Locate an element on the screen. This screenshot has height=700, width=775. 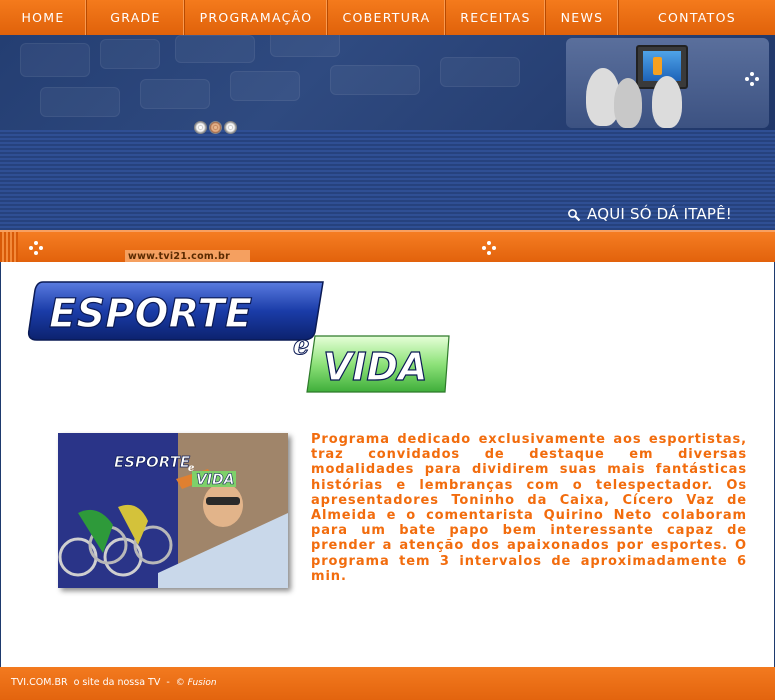
footer-slogan: o site da nossa TV is located at coordinates (117, 682).